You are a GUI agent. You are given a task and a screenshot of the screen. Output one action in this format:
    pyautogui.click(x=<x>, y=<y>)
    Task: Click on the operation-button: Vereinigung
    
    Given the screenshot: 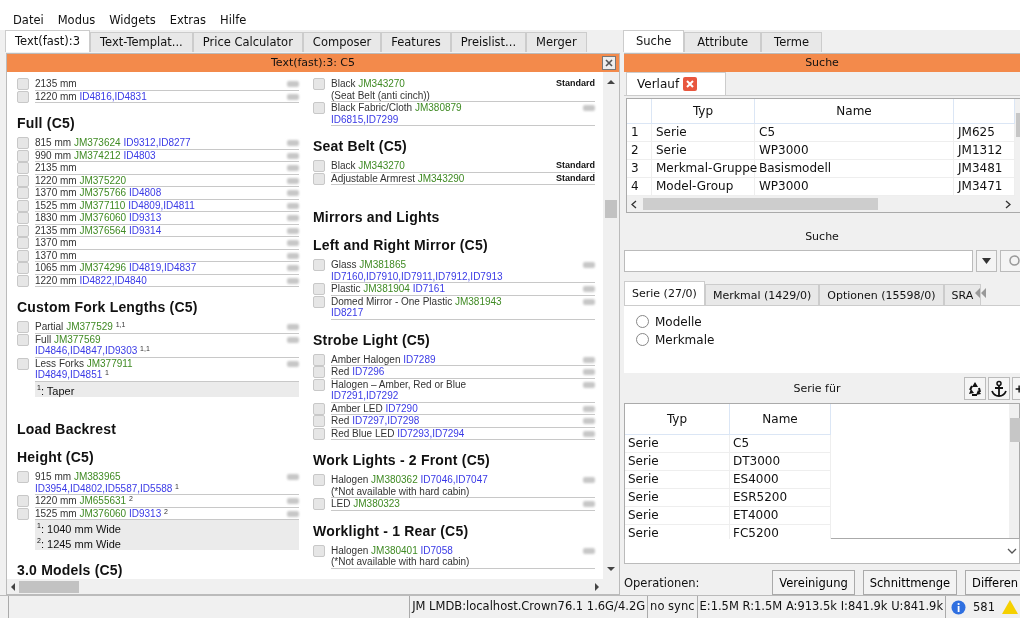 What is the action you would take?
    pyautogui.click(x=813, y=582)
    